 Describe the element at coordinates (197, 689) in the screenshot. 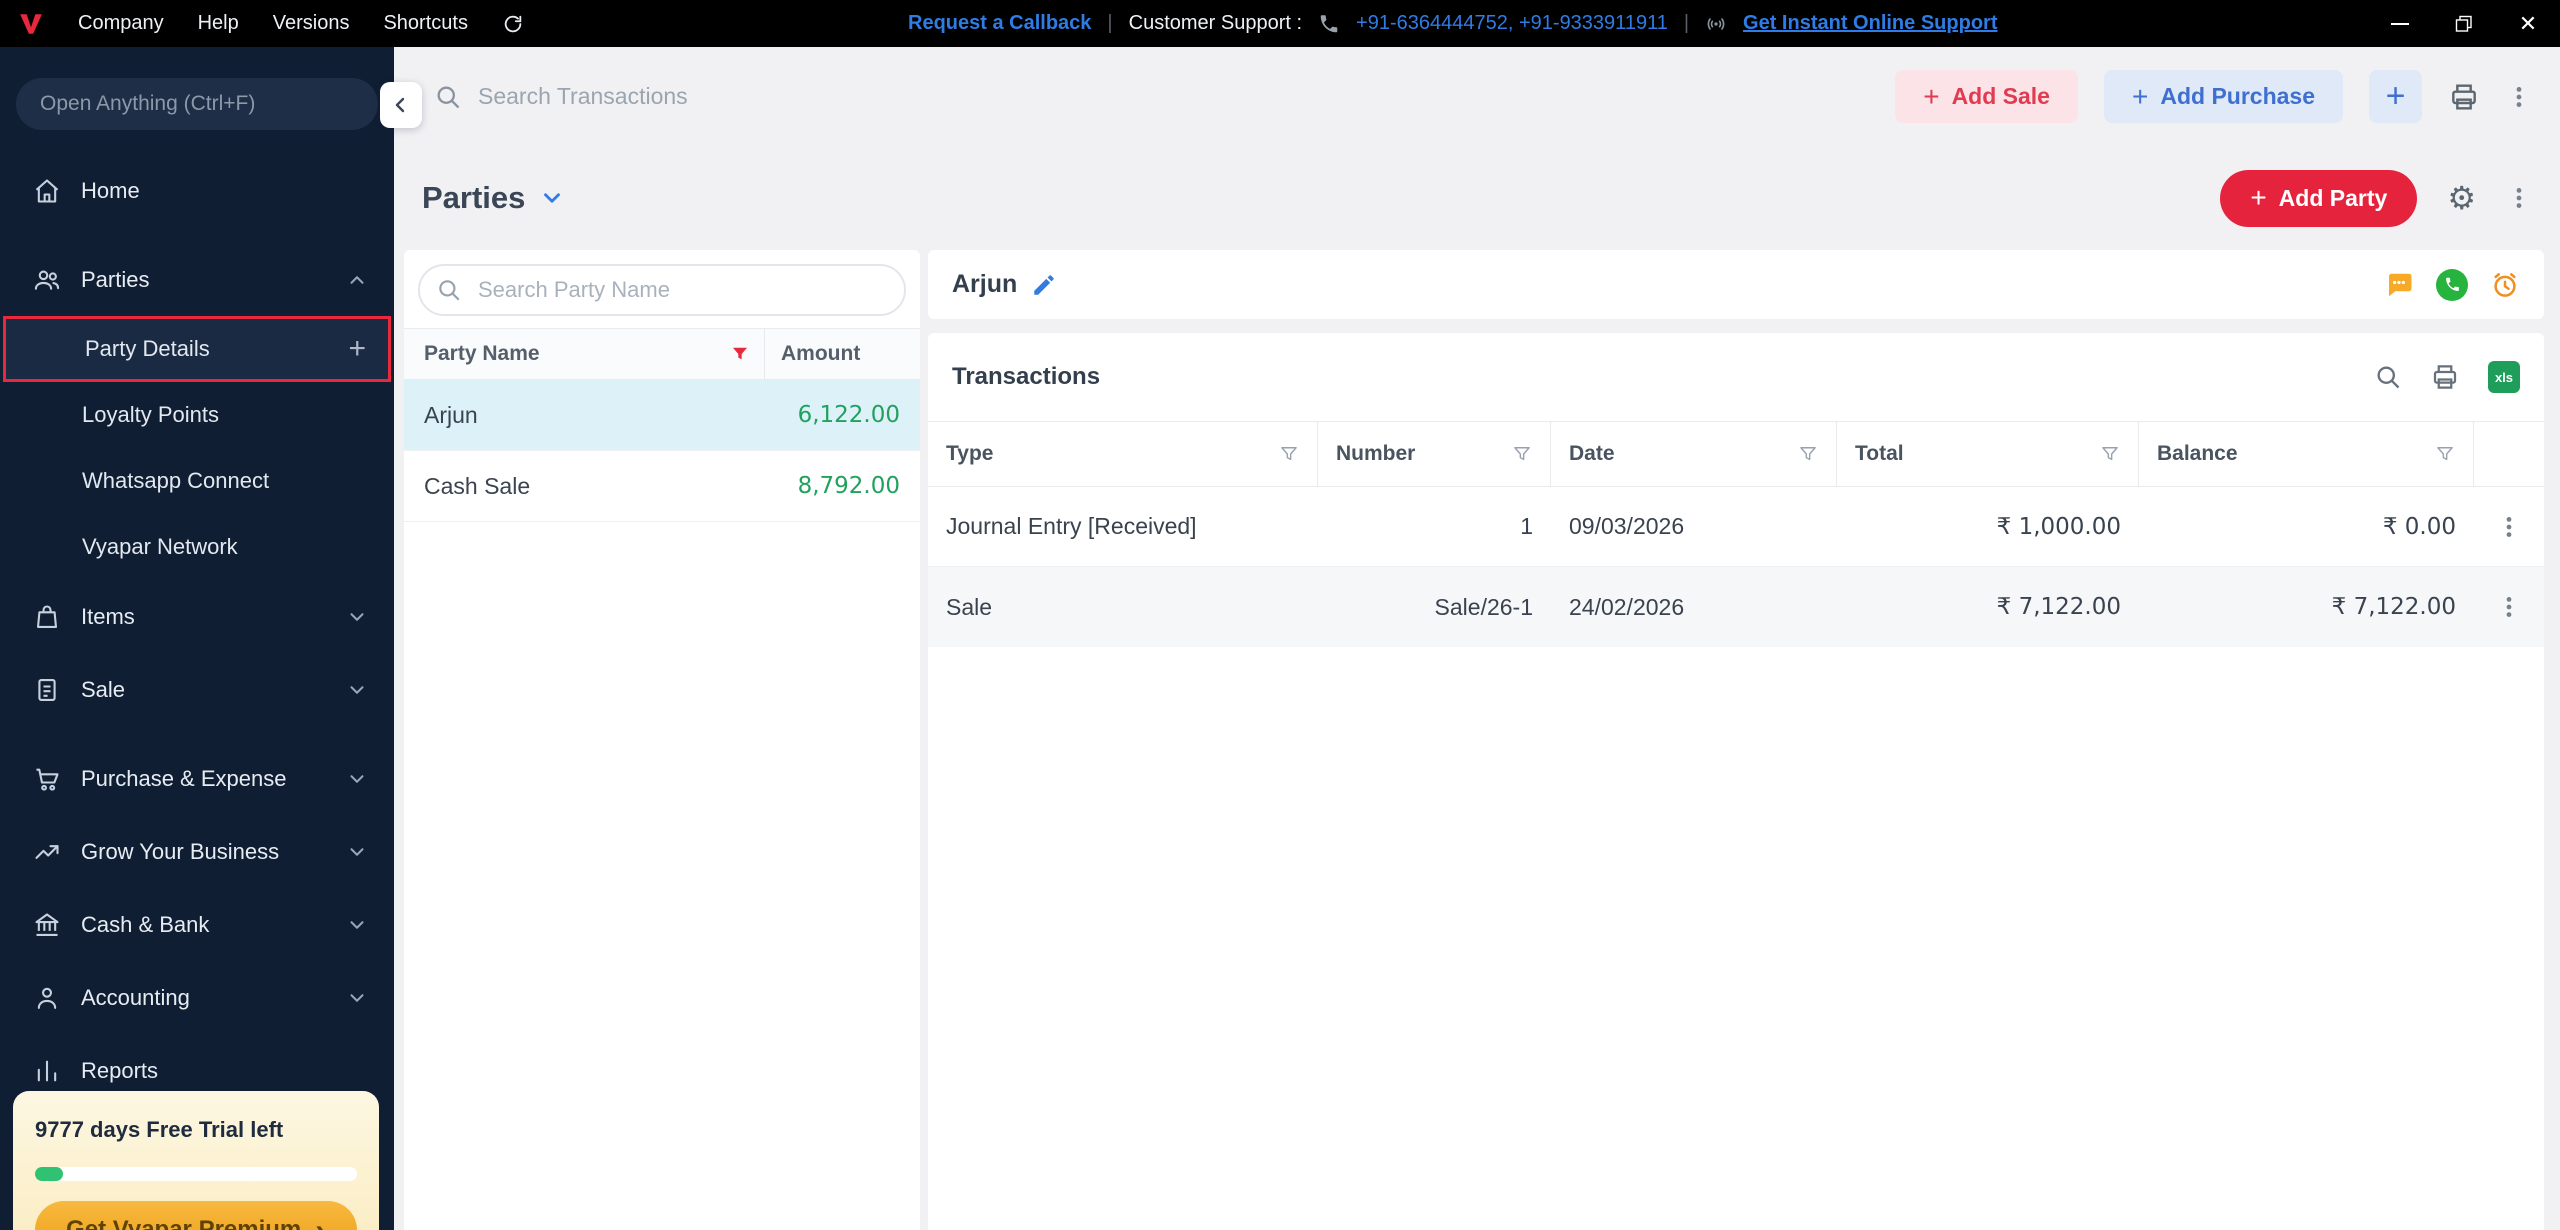

I see `sidebar-item-sale: Sale` at that location.